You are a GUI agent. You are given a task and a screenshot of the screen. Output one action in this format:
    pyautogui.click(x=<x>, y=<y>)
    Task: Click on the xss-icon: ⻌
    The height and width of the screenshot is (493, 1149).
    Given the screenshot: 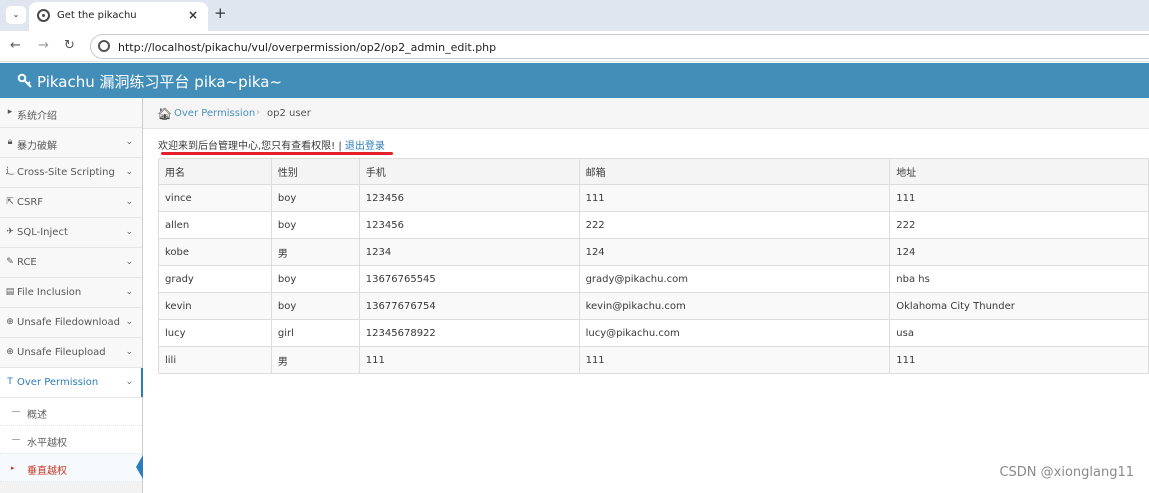 What is the action you would take?
    pyautogui.click(x=10, y=172)
    